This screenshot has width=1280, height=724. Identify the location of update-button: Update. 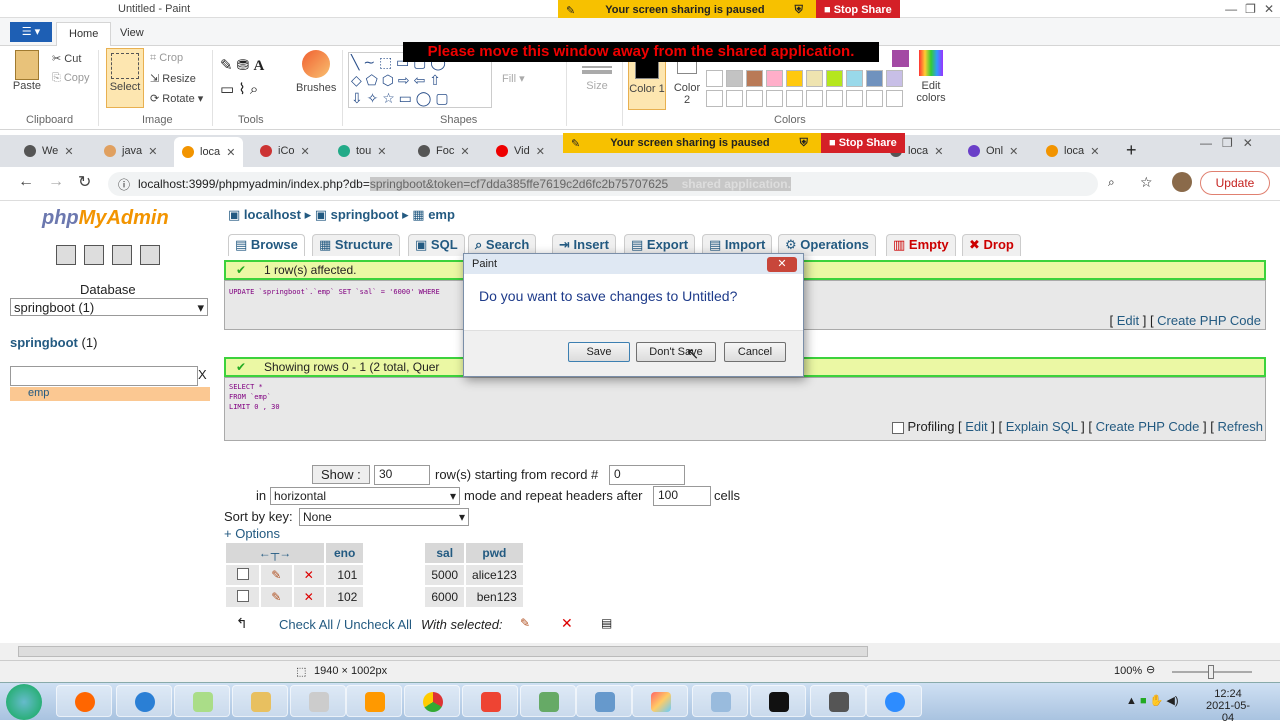
(1235, 183).